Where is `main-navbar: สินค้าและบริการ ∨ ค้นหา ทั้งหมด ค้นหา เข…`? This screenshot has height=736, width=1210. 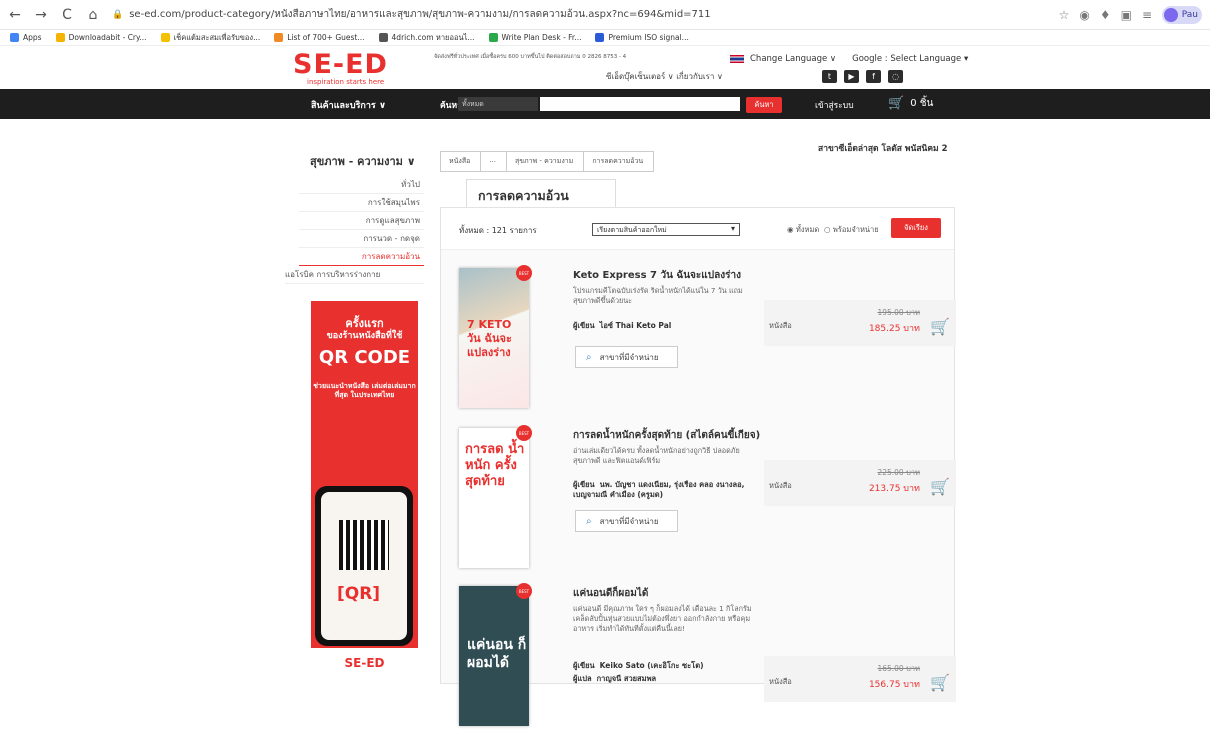 main-navbar: สินค้าและบริการ ∨ ค้นหา ทั้งหมด ค้นหา เข… is located at coordinates (605, 104).